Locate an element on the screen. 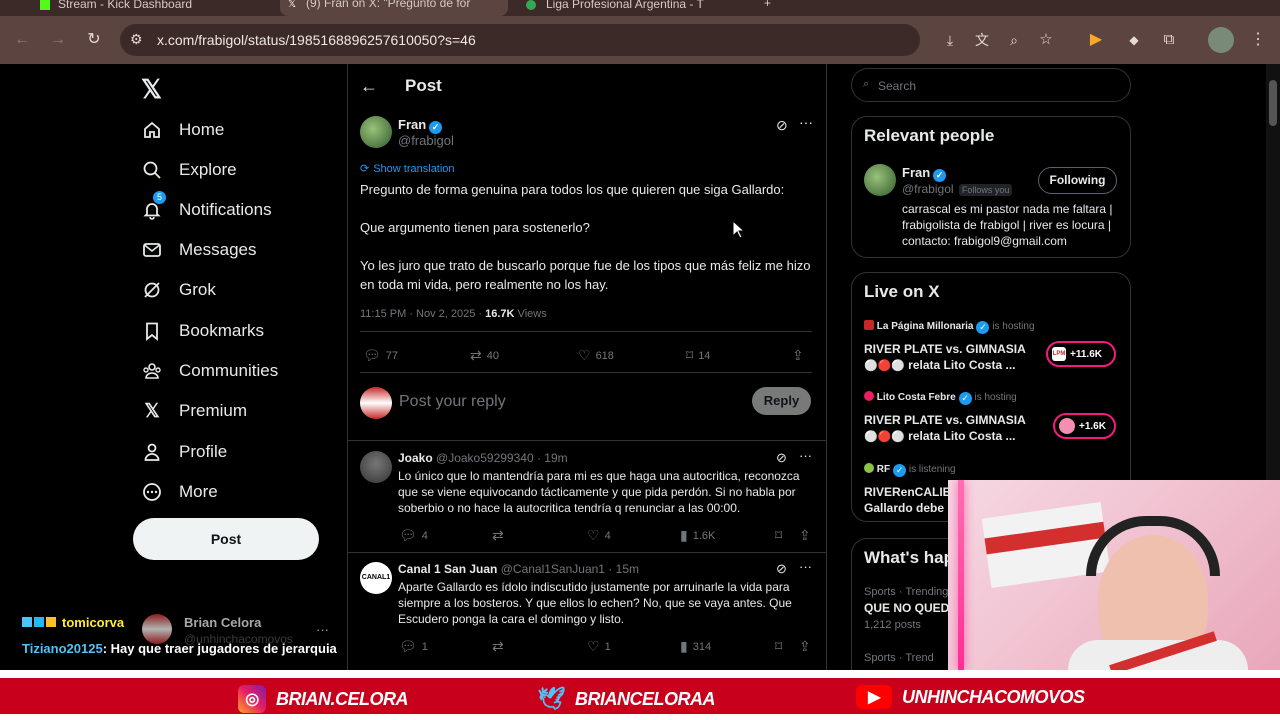 The image size is (1280, 720). live-listeners-pill: +1.6K is located at coordinates (1084, 426).